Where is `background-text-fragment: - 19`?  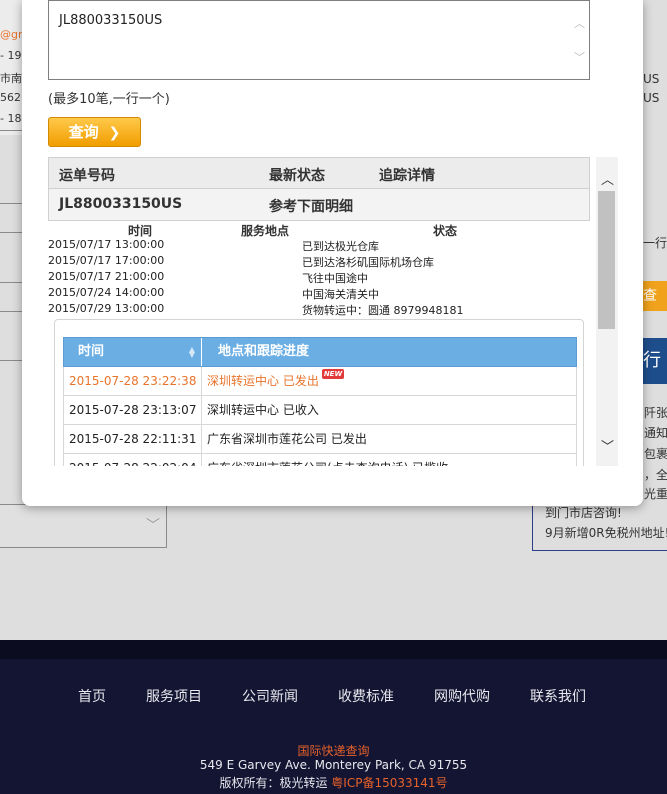
background-text-fragment: - 19 is located at coordinates (11, 55).